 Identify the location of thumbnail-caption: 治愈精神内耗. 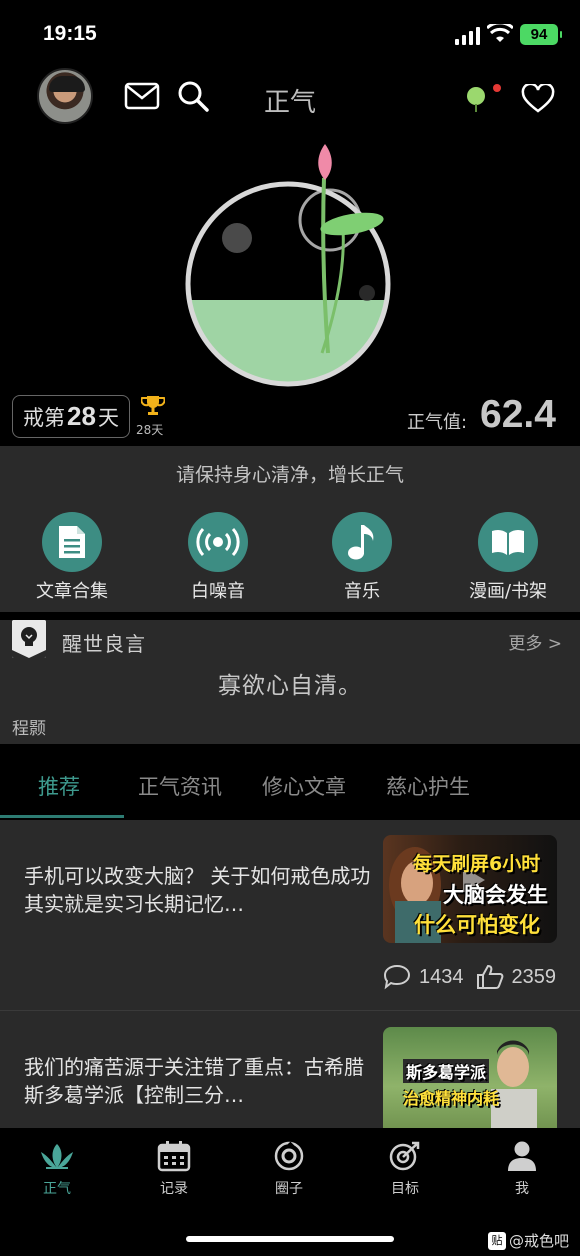
(451, 1098).